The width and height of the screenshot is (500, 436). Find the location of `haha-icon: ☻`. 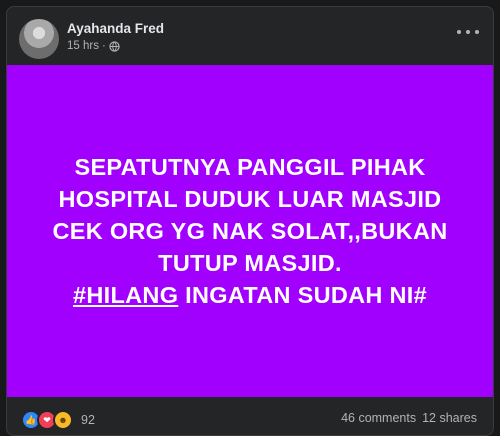

haha-icon: ☻ is located at coordinates (63, 420).